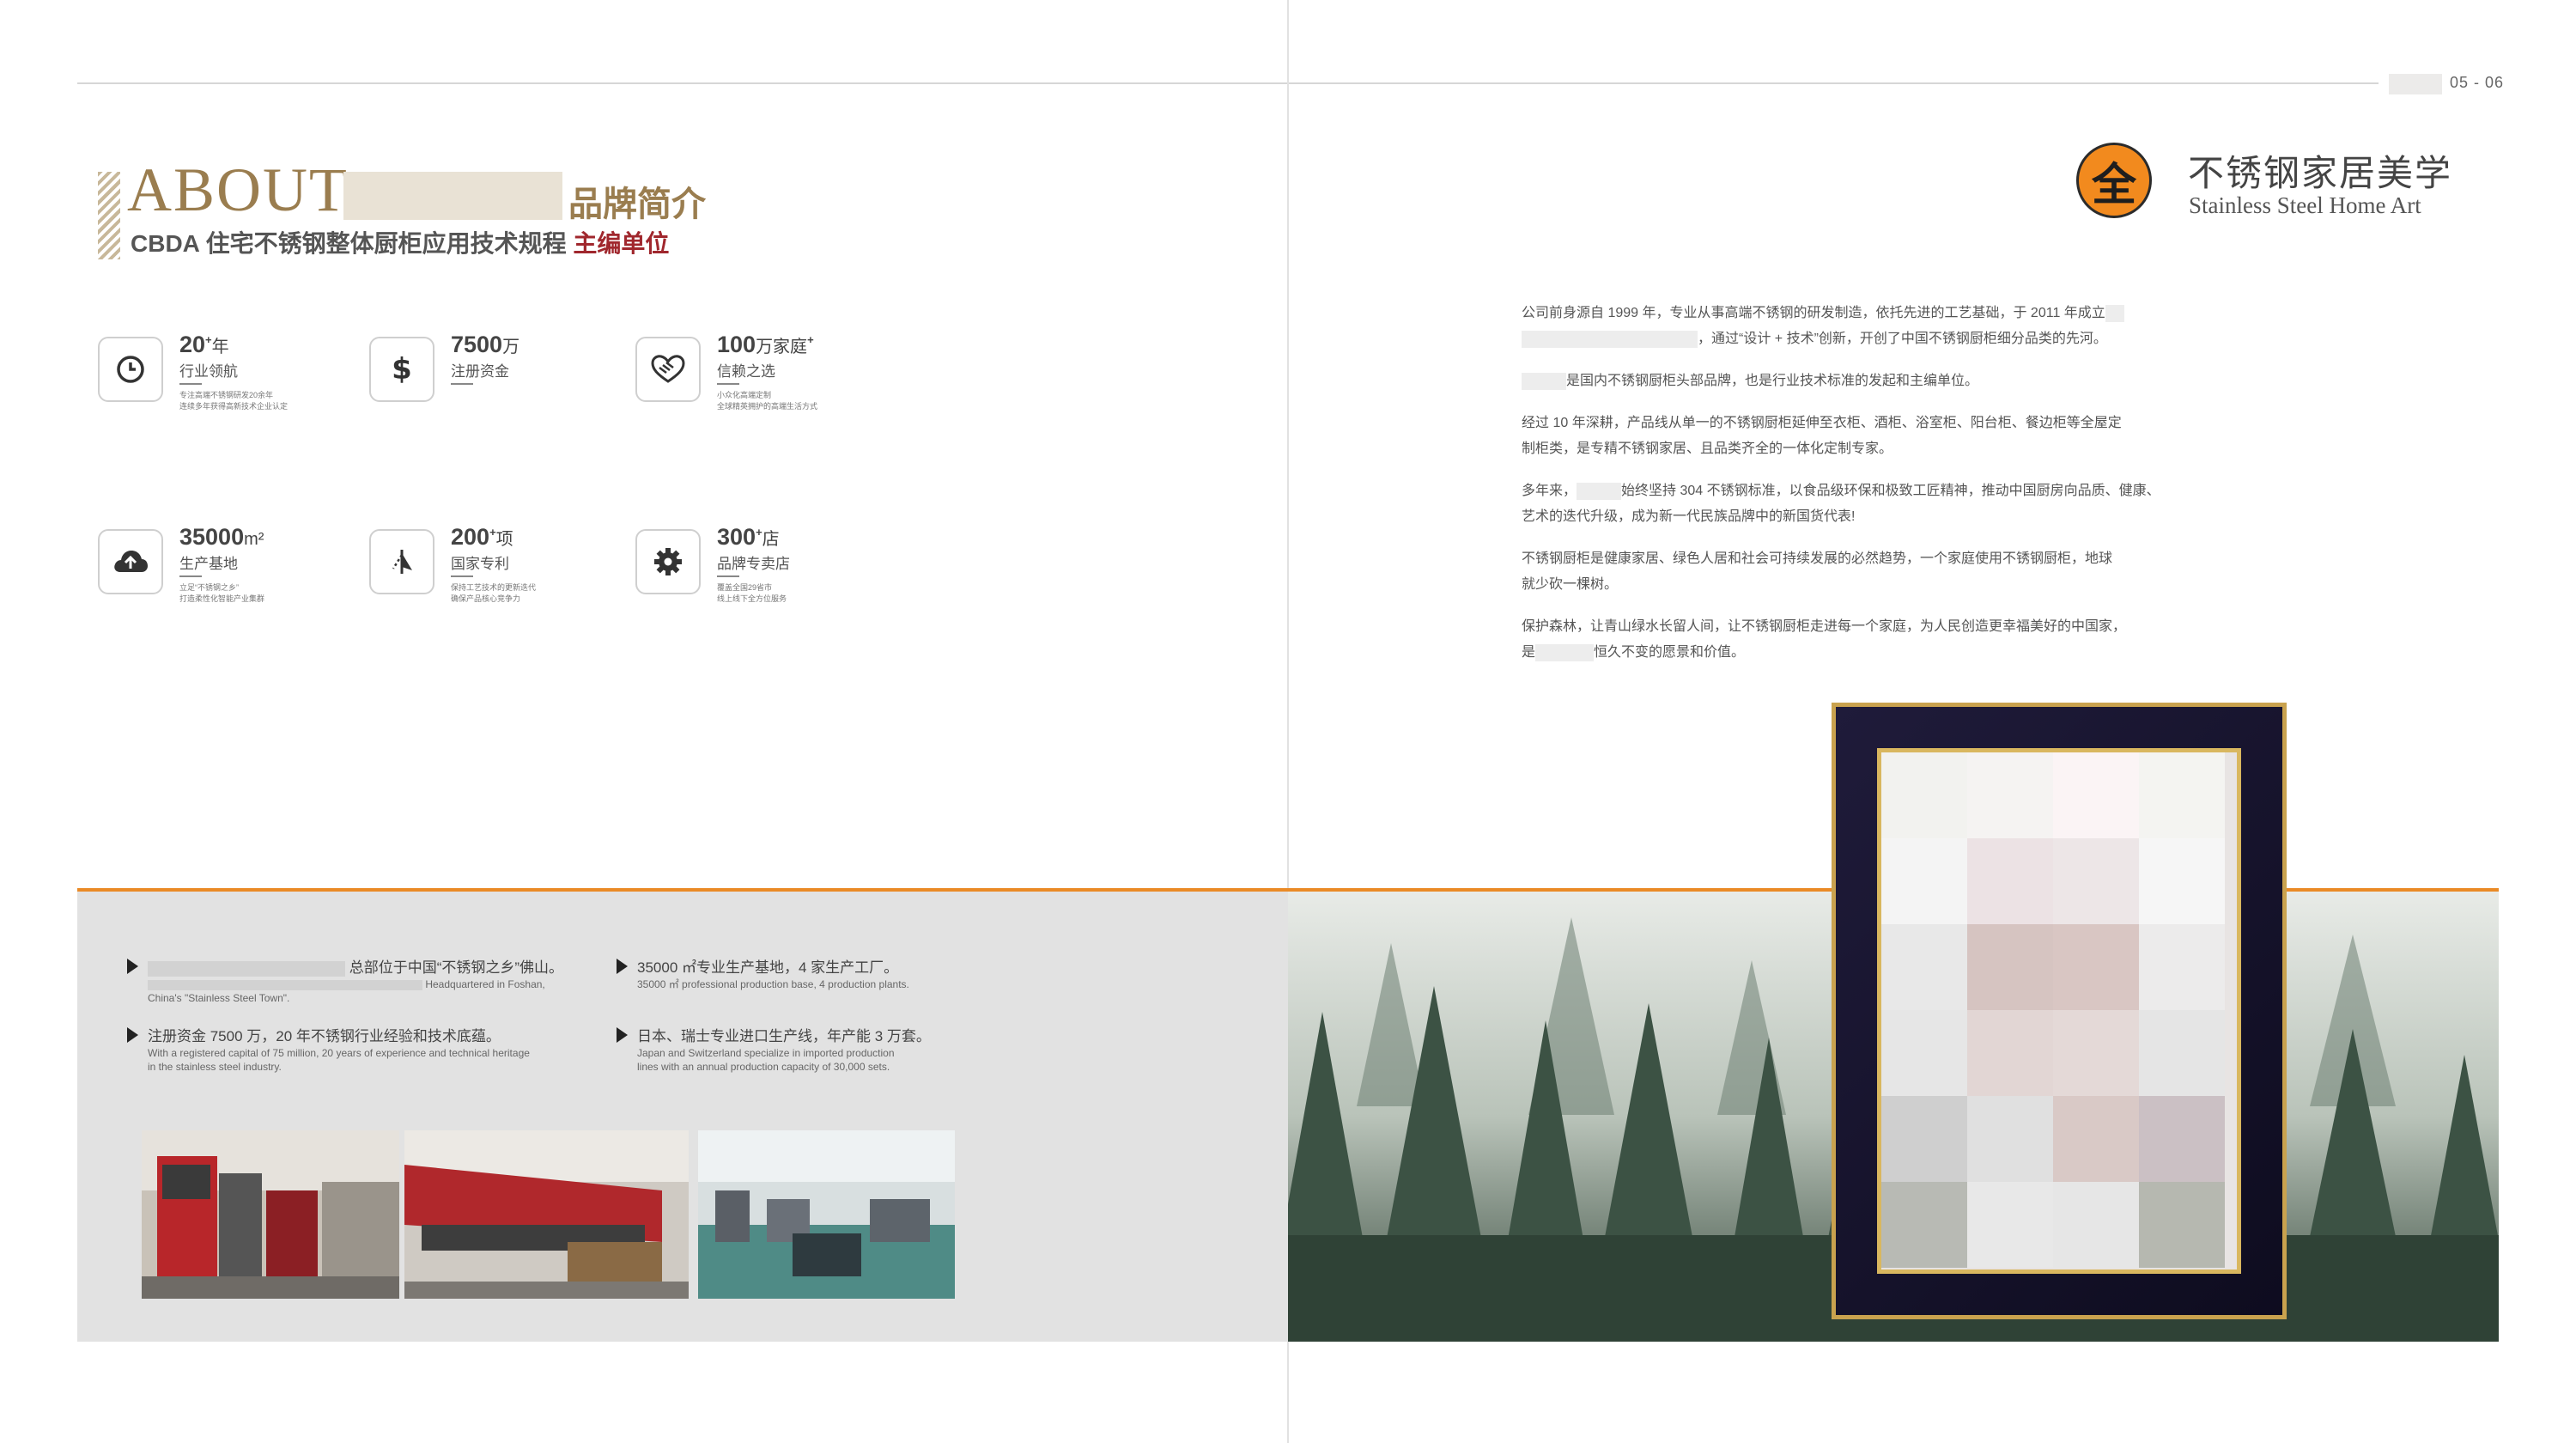 The width and height of the screenshot is (2576, 1443). Describe the element at coordinates (621, 243) in the screenshot. I see `sub-heading-highlight: 主编单位` at that location.